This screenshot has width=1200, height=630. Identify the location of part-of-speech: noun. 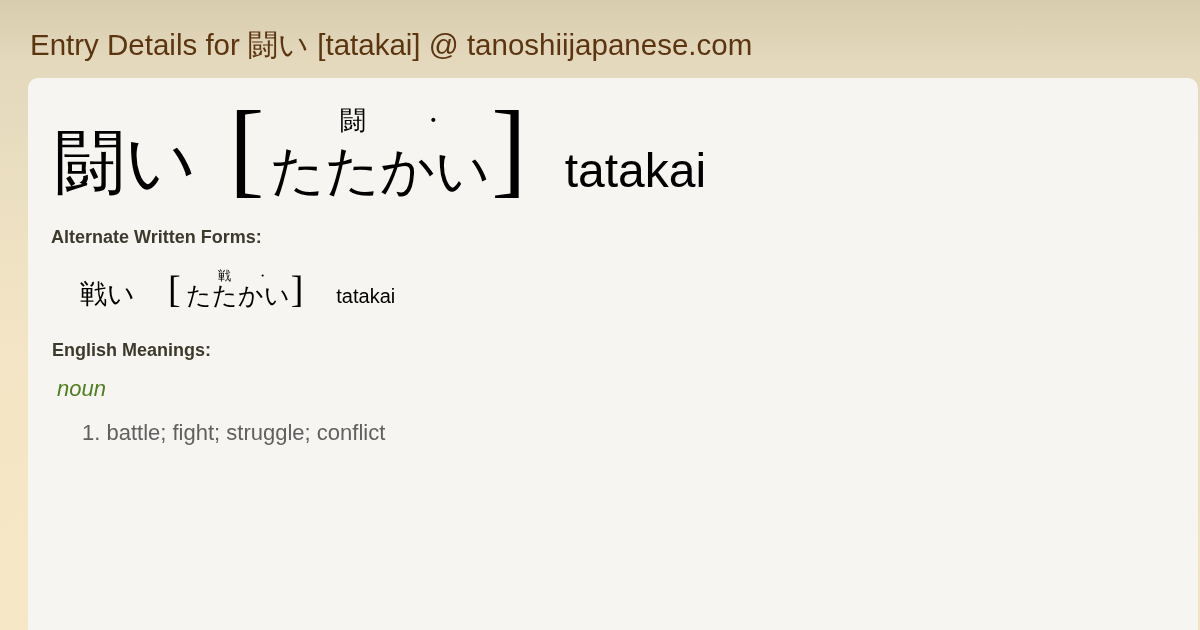
(81, 389).